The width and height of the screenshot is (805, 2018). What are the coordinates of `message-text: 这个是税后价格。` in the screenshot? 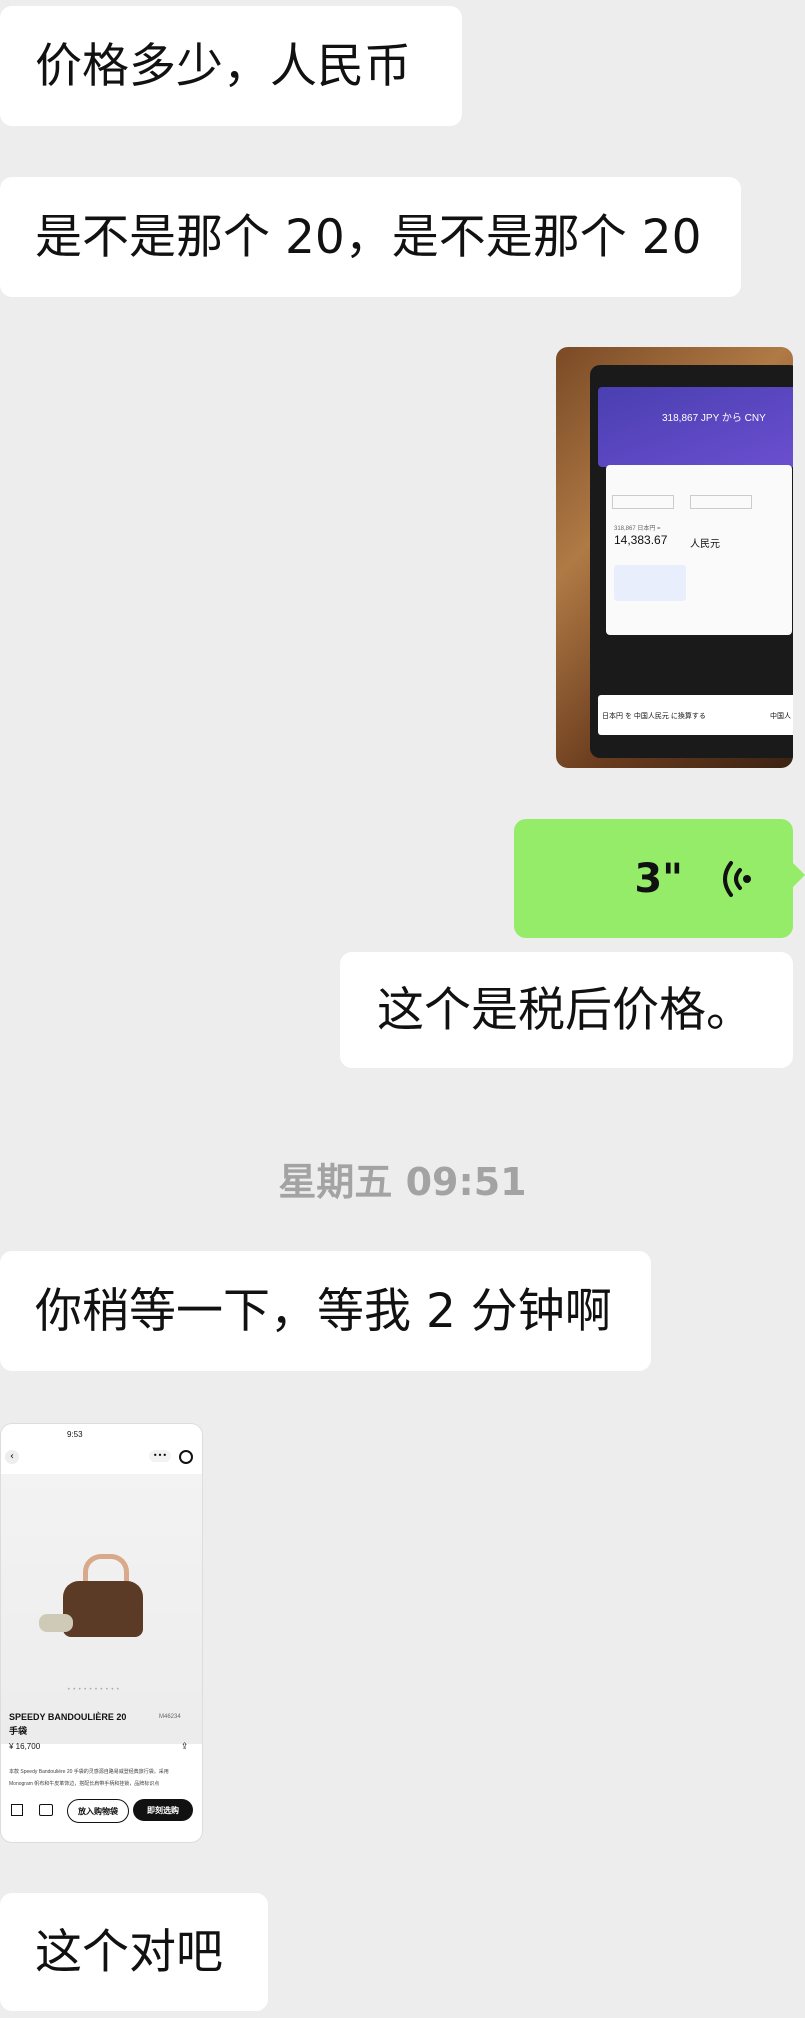 It's located at (565, 1010).